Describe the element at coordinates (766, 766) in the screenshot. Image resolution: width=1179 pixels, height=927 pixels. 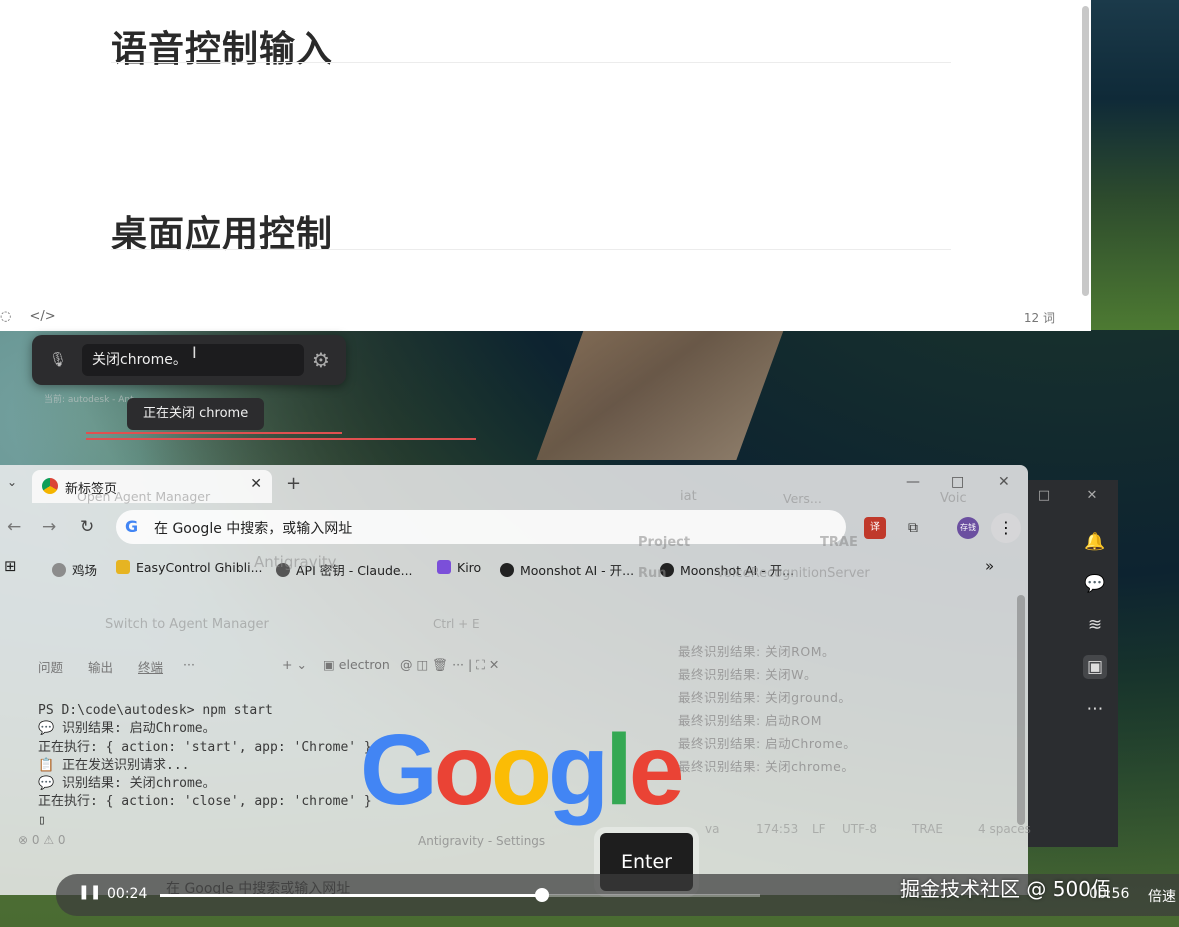
I see `console-line: 最终识别结果: 关闭chrome。` at that location.